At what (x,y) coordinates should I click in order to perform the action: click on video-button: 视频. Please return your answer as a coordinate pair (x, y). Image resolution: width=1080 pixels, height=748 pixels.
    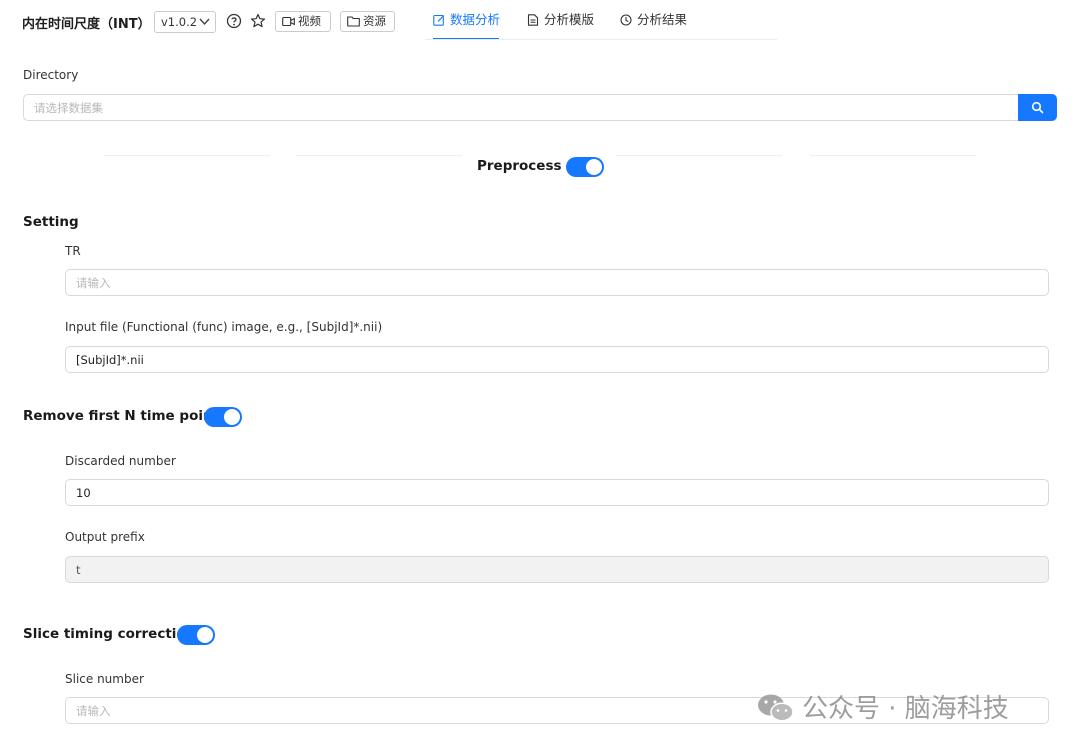
    Looking at the image, I should click on (303, 21).